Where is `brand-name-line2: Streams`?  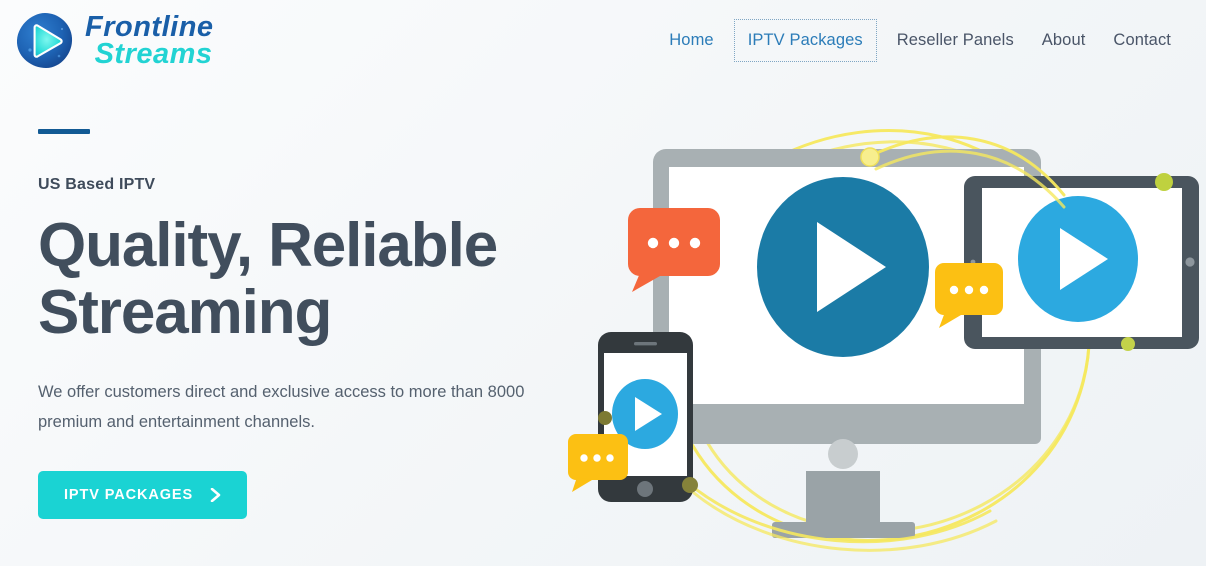
brand-name-line2: Streams is located at coordinates (153, 54).